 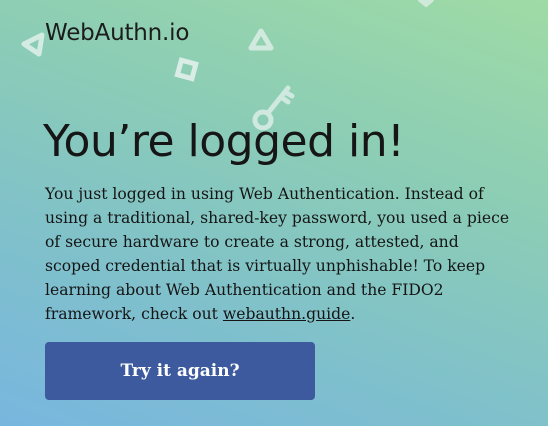 What do you see at coordinates (286, 314) in the screenshot?
I see `webauthn-guide-link: webauthn.guide` at bounding box center [286, 314].